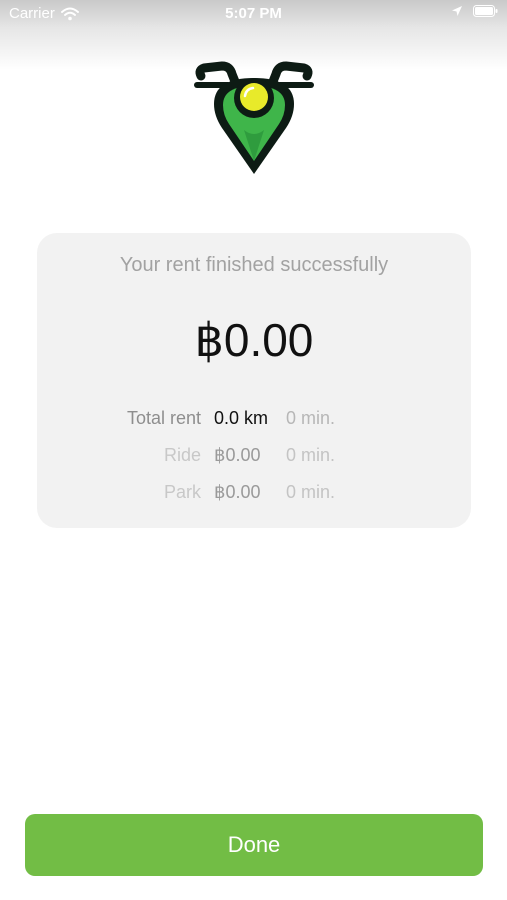 The width and height of the screenshot is (507, 900). Describe the element at coordinates (311, 492) in the screenshot. I see `park-duration: 0 min.` at that location.